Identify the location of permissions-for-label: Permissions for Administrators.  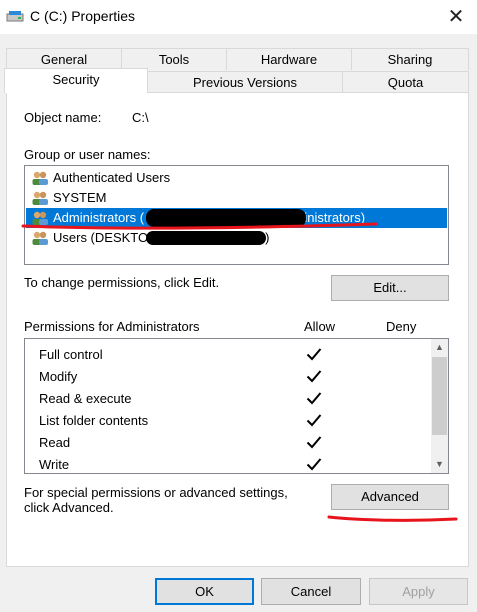
(112, 326).